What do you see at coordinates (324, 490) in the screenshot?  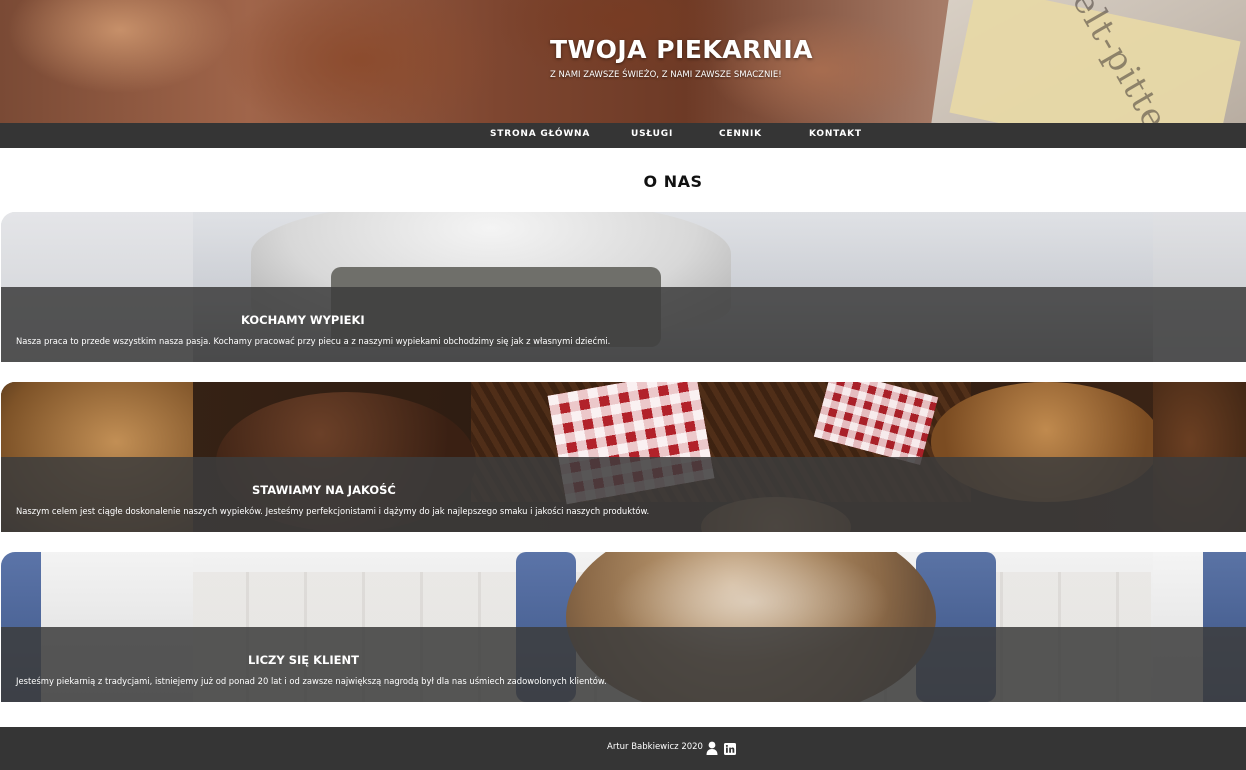 I see `card-title: STAWIAMY NA JAKOŚĆ` at bounding box center [324, 490].